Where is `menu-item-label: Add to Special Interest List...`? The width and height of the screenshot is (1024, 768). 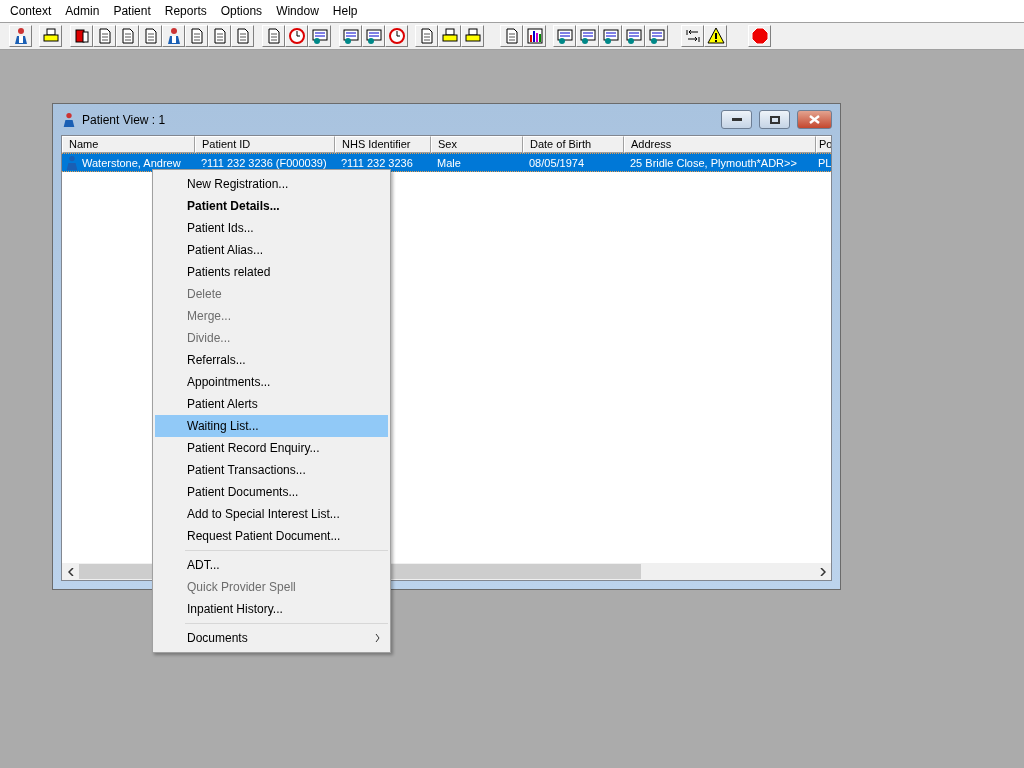
menu-item-label: Add to Special Interest List... is located at coordinates (264, 514).